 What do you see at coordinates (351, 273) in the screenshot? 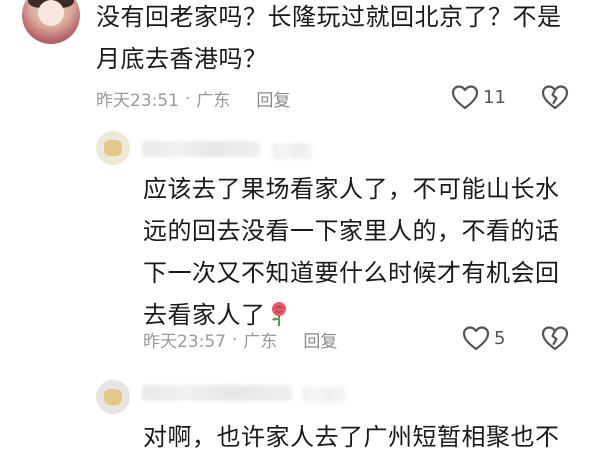
I see `comment-line: 下一次又不知道要什么时候才有机会回` at bounding box center [351, 273].